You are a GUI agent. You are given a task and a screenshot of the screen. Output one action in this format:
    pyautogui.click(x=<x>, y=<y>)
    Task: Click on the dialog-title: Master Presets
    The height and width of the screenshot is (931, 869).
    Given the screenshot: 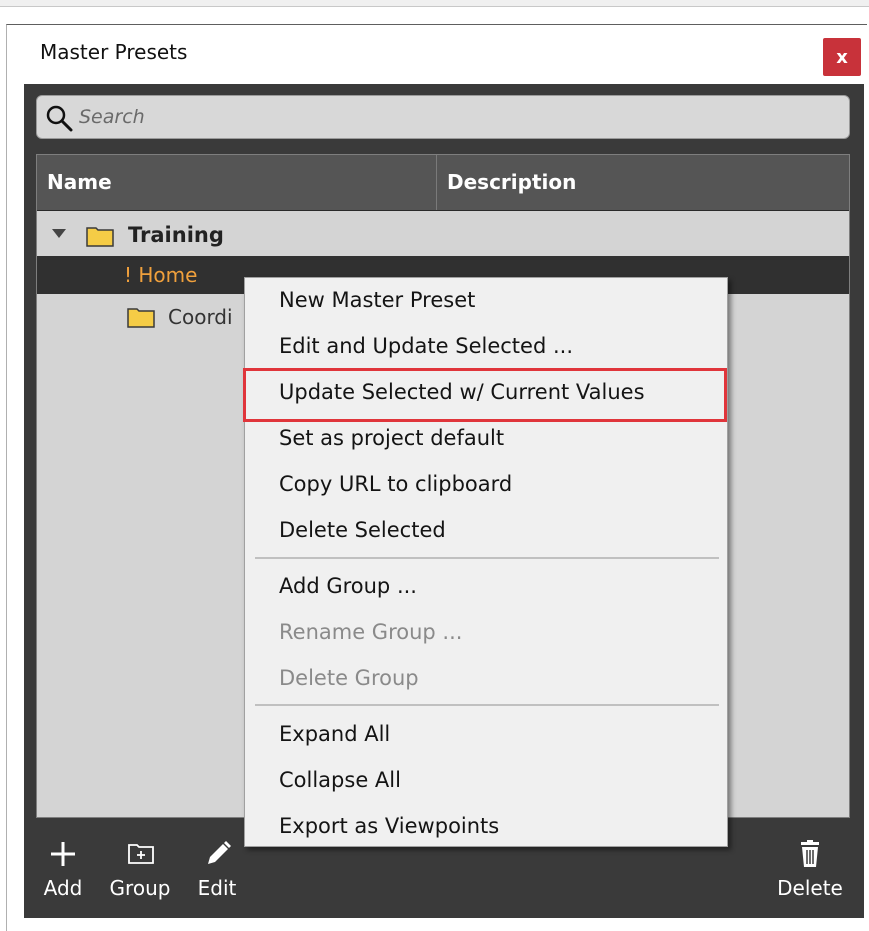 What is the action you would take?
    pyautogui.click(x=114, y=52)
    